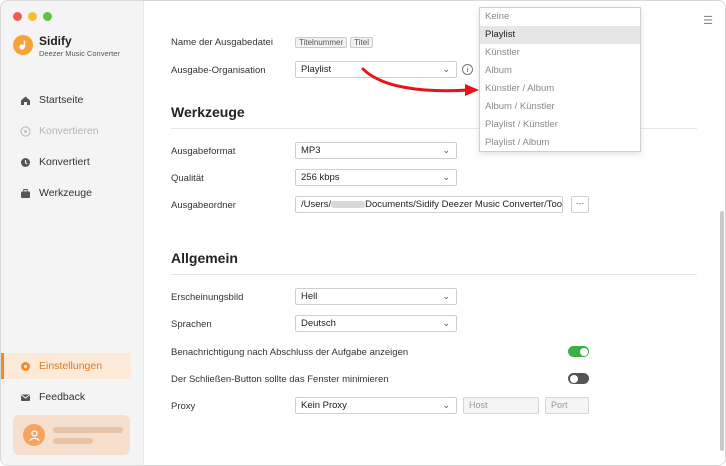 The height and width of the screenshot is (466, 726). What do you see at coordinates (69, 131) in the screenshot?
I see `sidebar-item-label: Konvertieren` at bounding box center [69, 131].